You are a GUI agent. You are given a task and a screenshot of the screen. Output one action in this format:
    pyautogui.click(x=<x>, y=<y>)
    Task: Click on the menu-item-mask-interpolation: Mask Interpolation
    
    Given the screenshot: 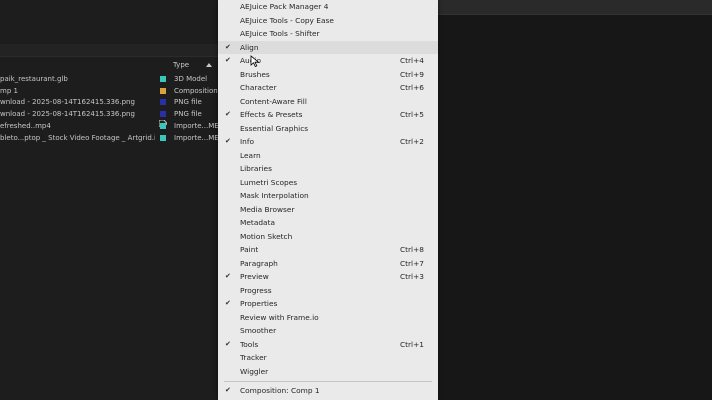 What is the action you would take?
    pyautogui.click(x=328, y=196)
    